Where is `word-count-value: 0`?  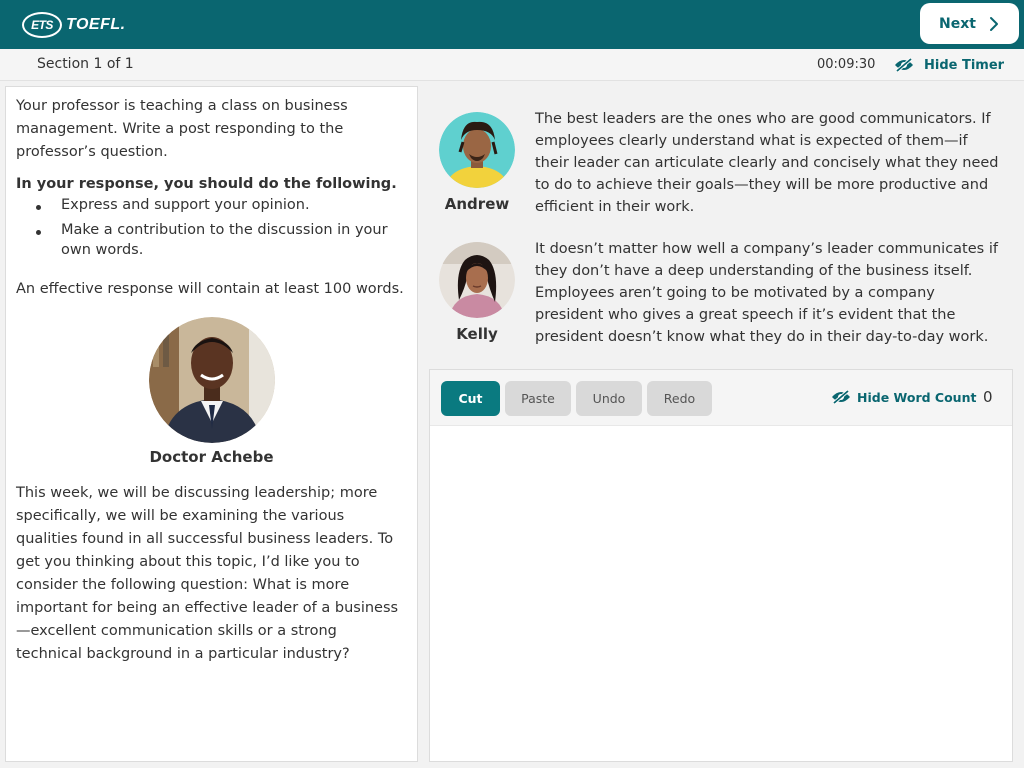 word-count-value: 0 is located at coordinates (988, 397).